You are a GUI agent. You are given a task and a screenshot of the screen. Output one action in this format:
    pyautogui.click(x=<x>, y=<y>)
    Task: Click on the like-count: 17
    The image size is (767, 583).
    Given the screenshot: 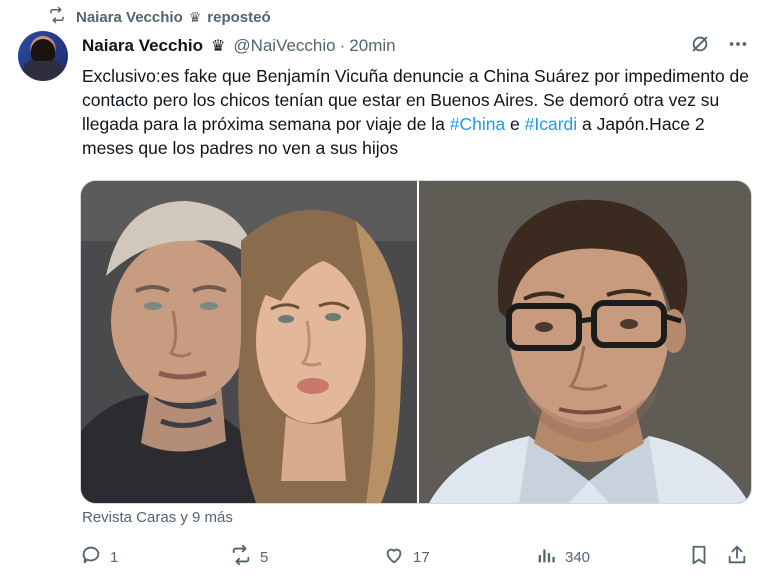 What is the action you would take?
    pyautogui.click(x=421, y=557)
    